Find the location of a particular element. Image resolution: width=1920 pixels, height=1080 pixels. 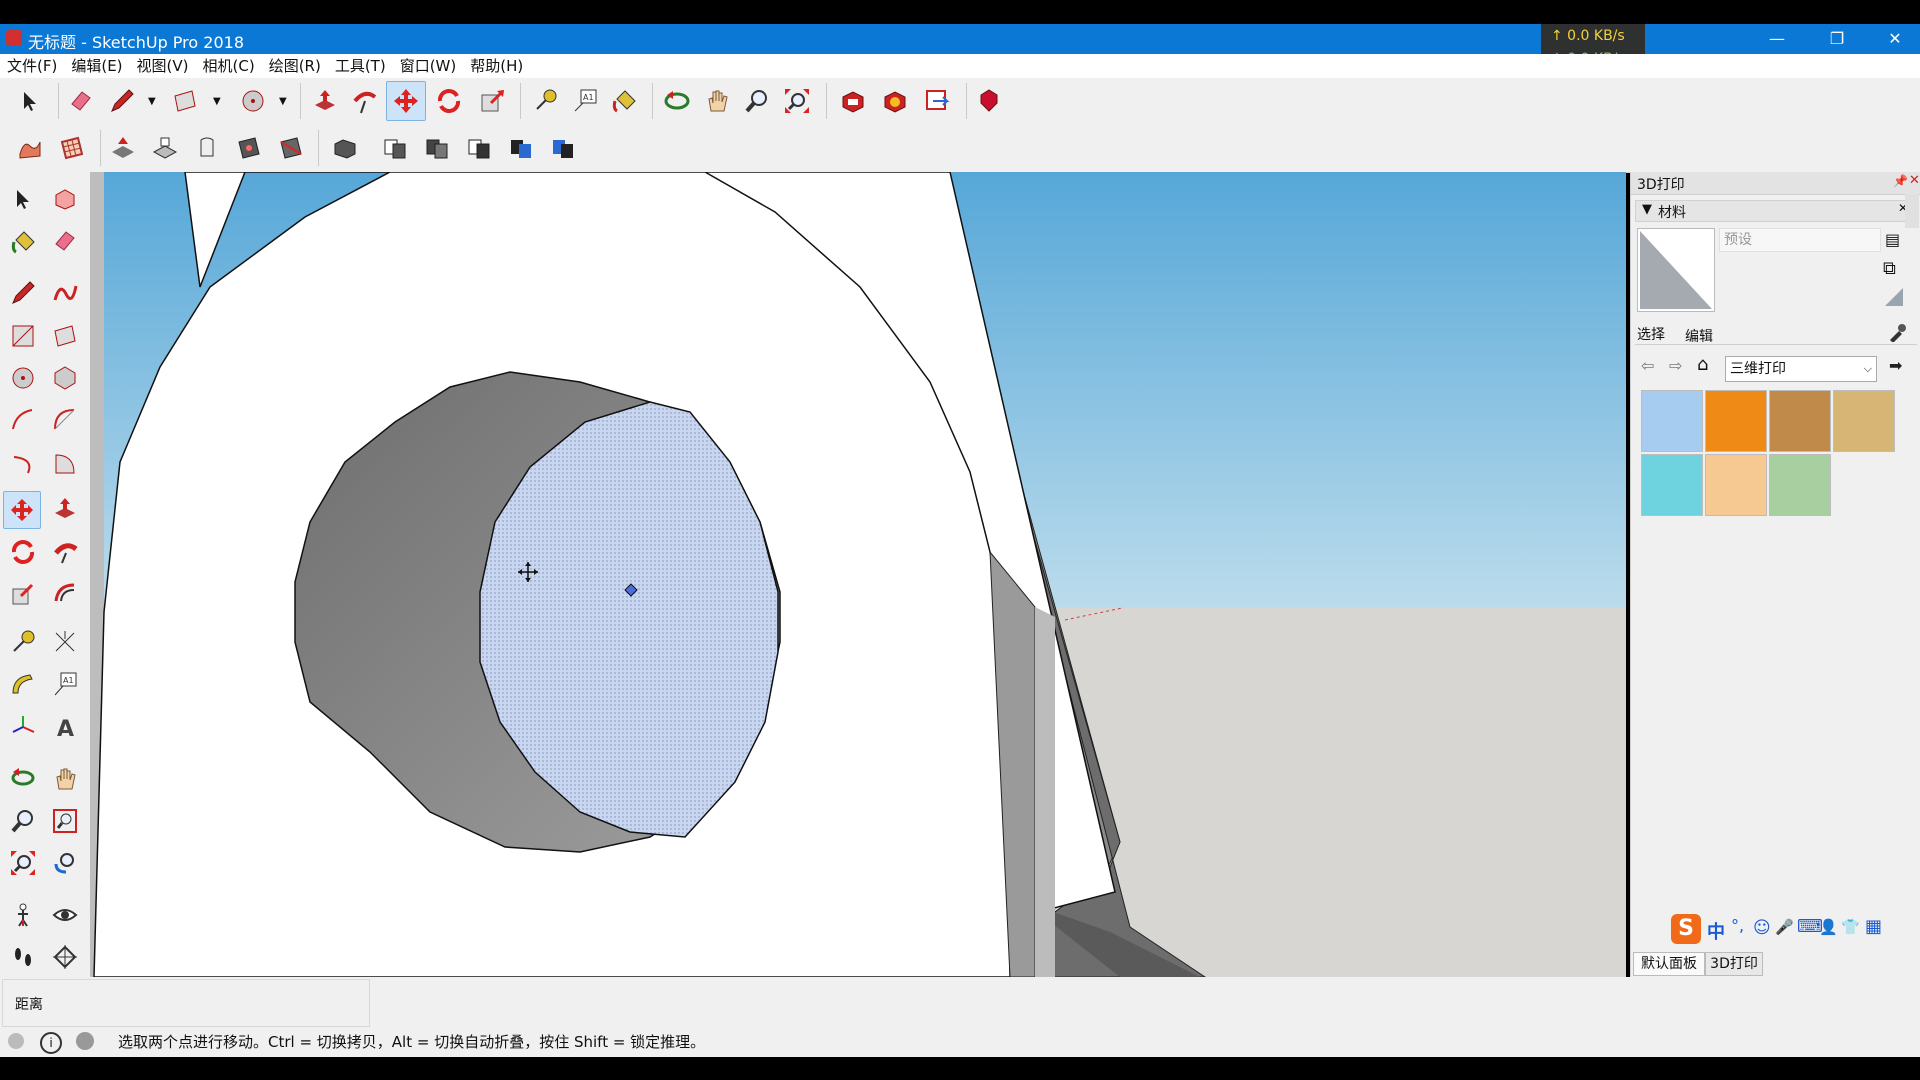

panel-scrollbar is located at coordinates (1912, 211).